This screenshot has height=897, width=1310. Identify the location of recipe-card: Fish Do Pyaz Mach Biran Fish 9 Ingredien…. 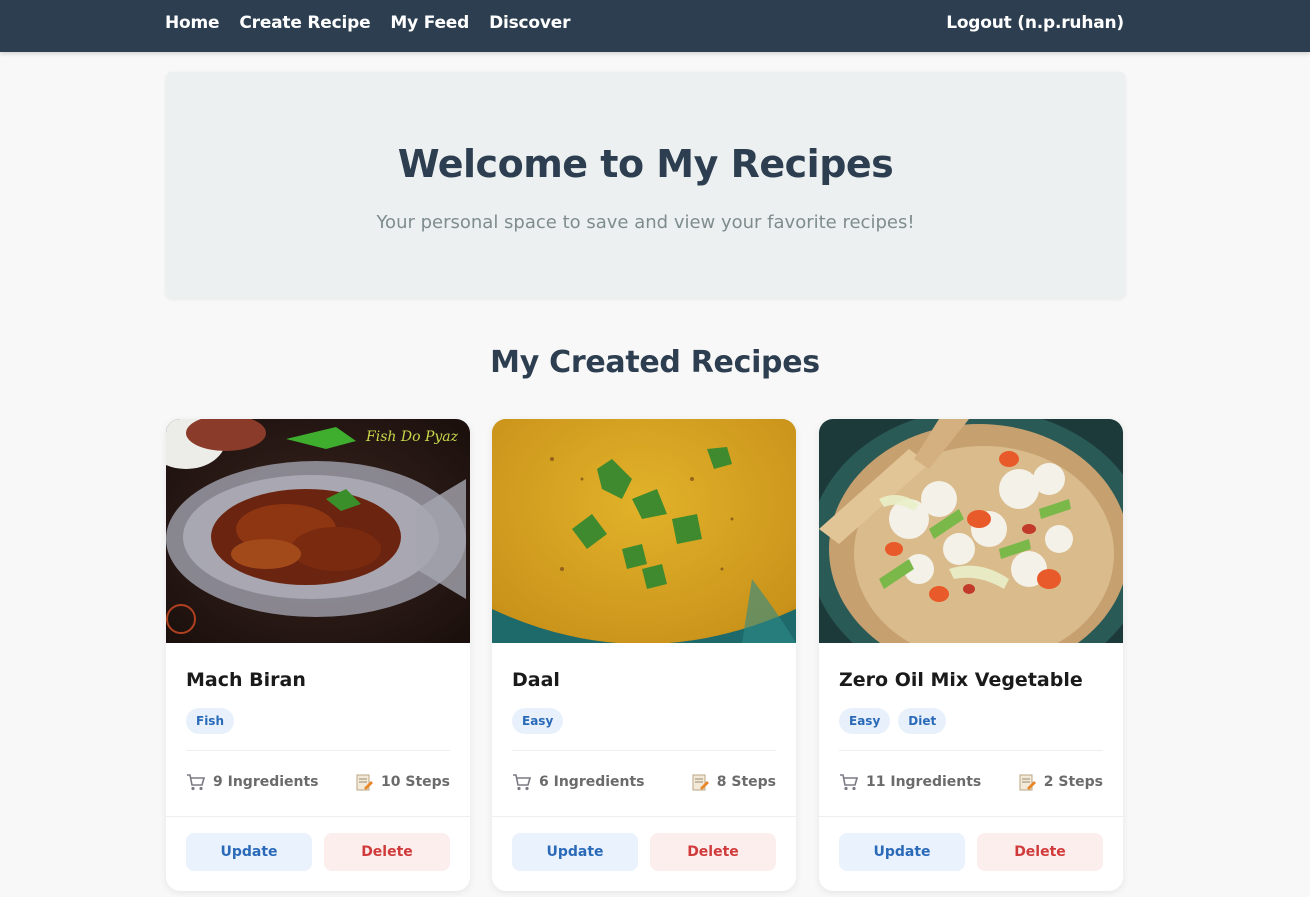
(318, 655).